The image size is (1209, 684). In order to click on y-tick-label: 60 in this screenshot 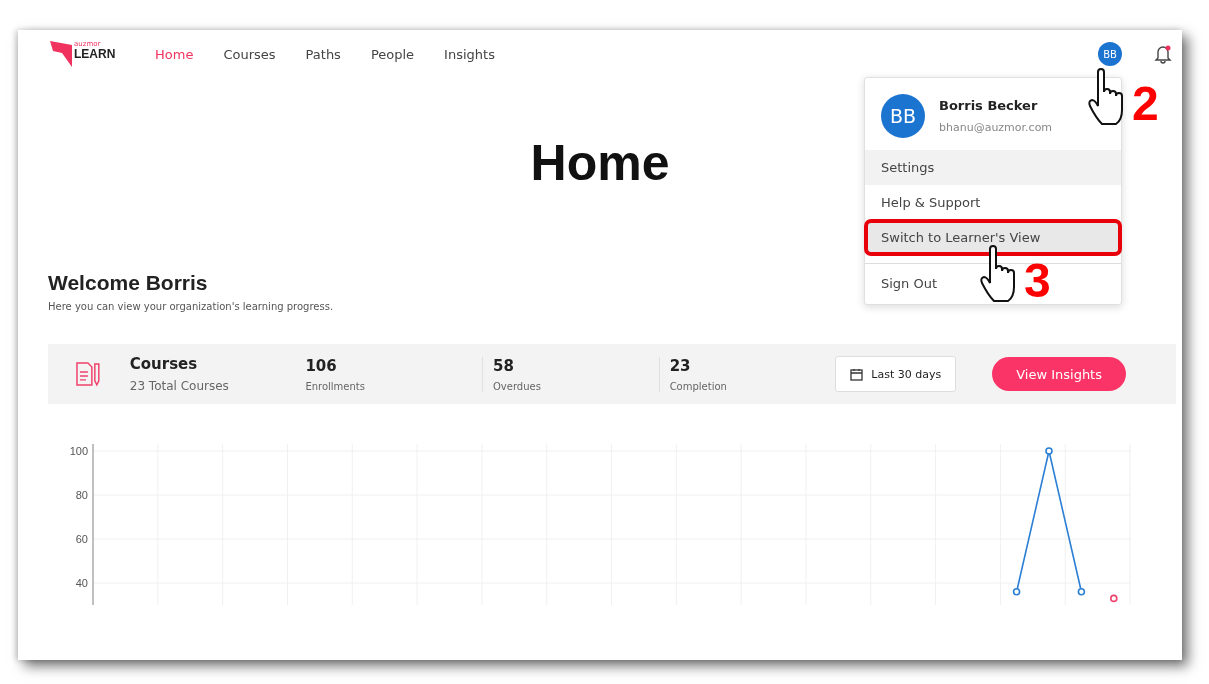, I will do `click(81, 539)`.